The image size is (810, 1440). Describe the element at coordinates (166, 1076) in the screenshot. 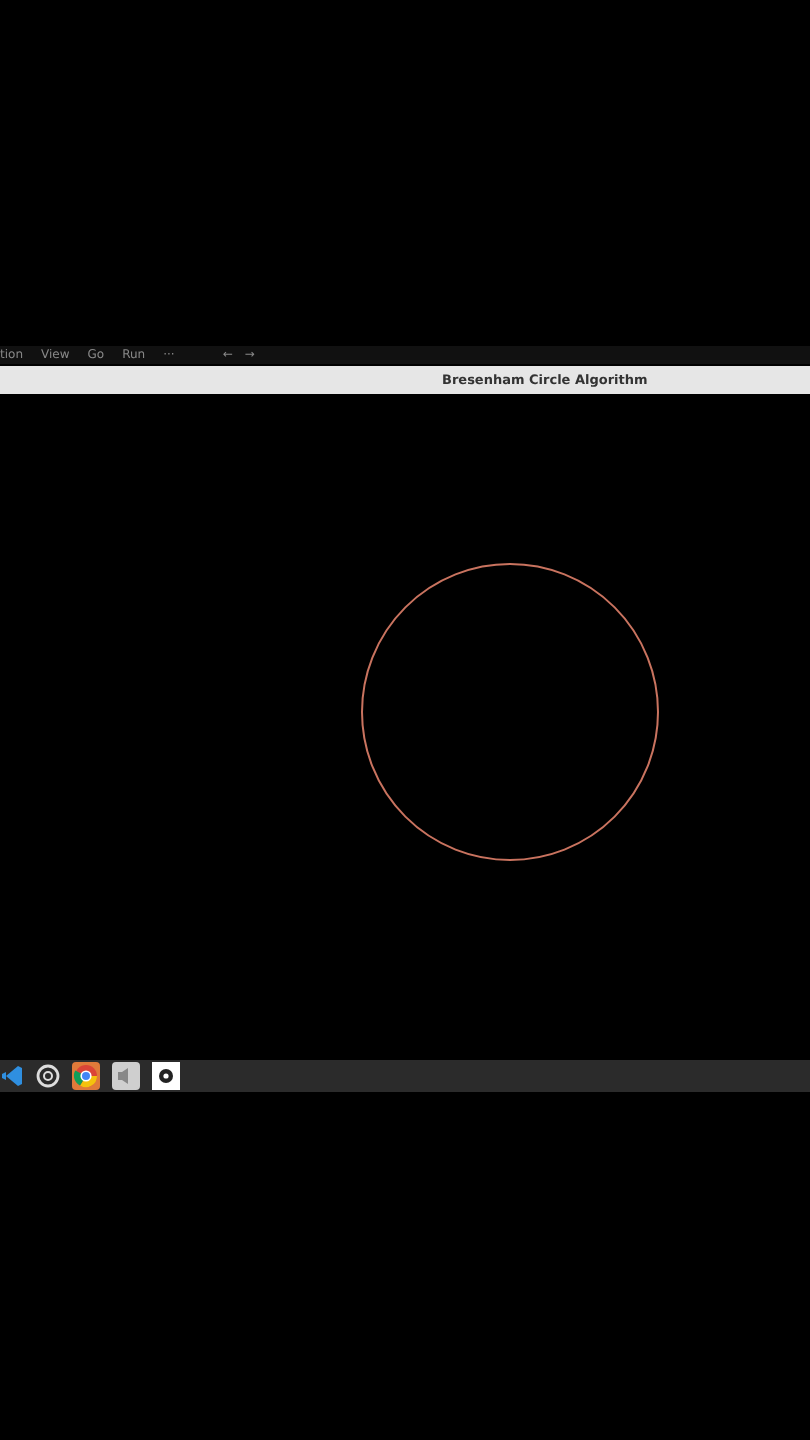

I see `settings-icon` at that location.